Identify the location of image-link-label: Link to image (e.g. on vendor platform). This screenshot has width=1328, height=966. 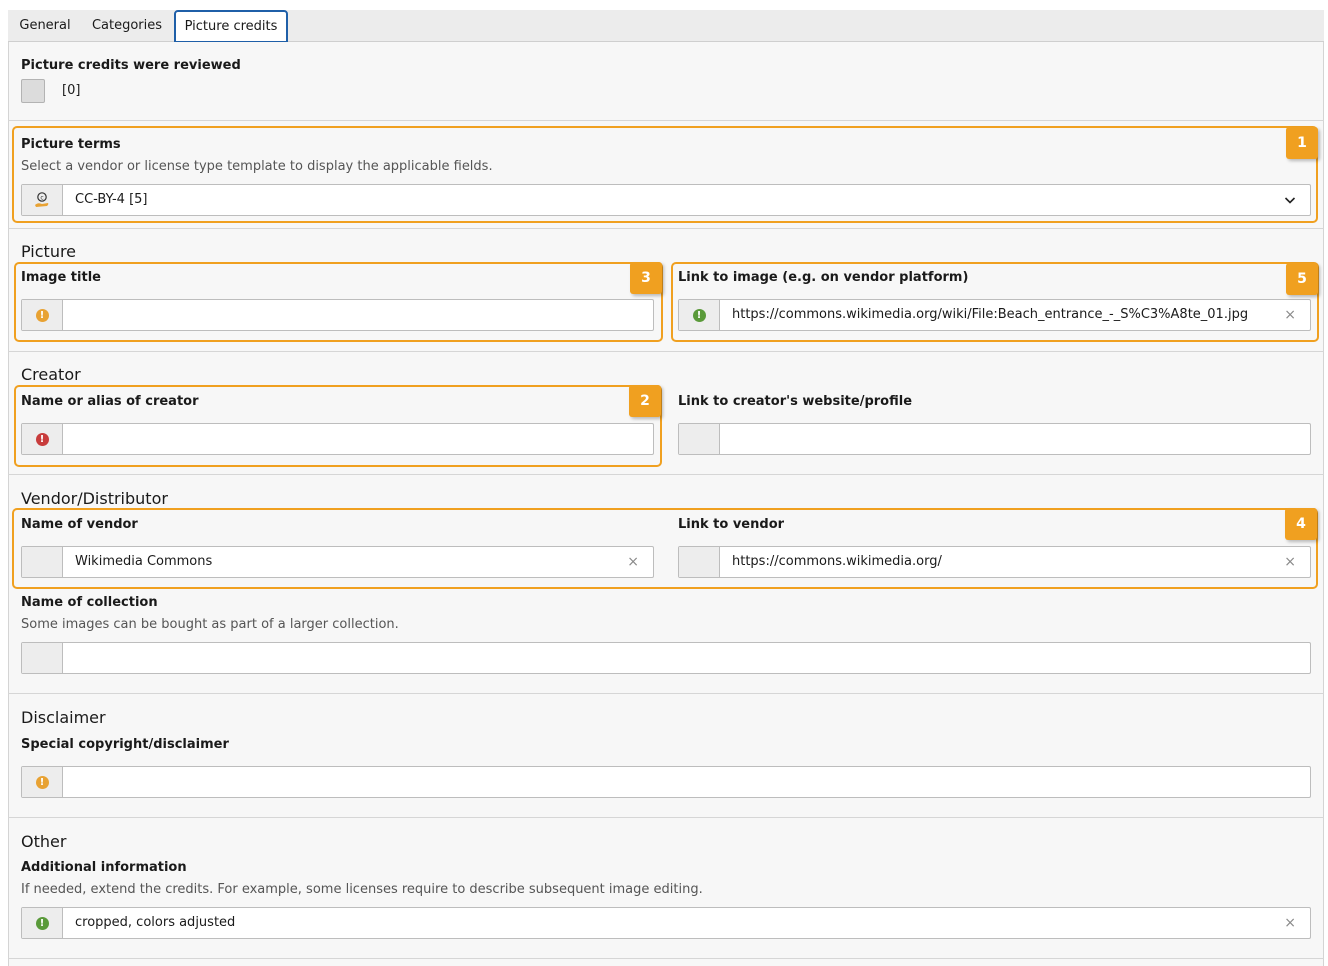
(823, 277).